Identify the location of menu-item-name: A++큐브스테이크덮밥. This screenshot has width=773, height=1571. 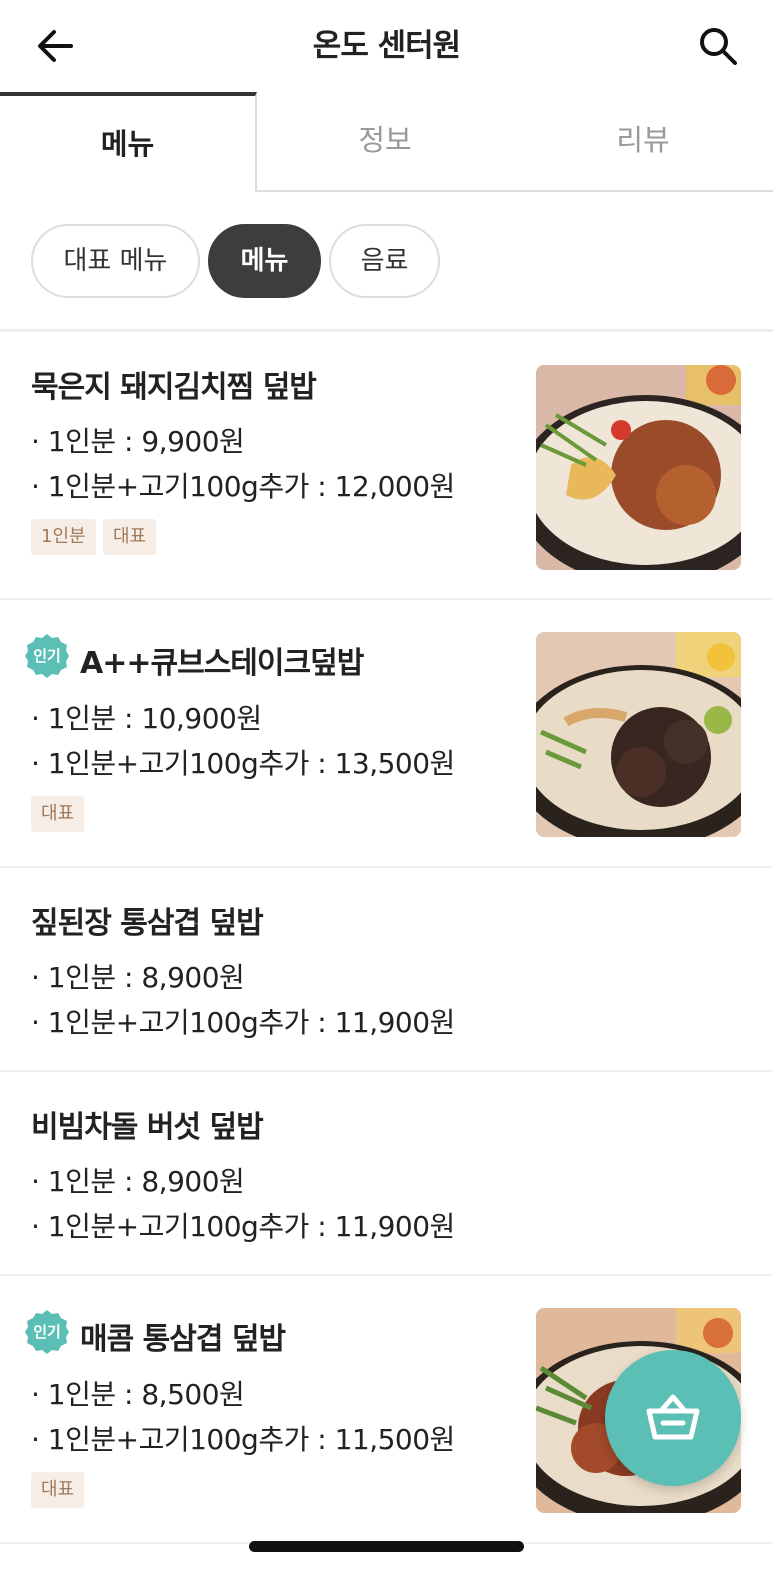
(222, 663).